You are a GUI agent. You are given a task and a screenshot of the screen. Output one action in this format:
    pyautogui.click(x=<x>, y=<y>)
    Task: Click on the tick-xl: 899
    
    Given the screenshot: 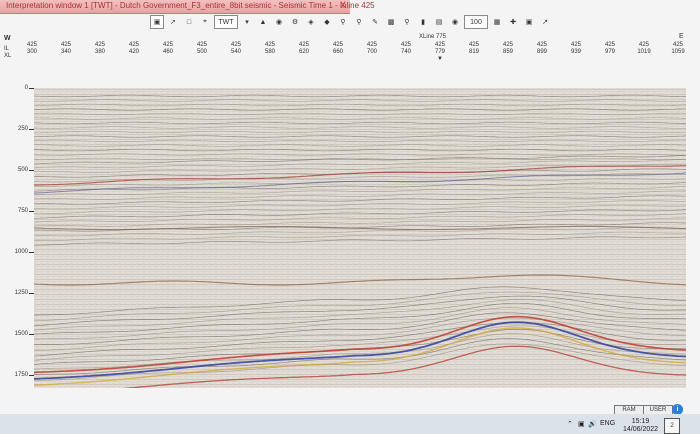 What is the action you would take?
    pyautogui.click(x=541, y=52)
    